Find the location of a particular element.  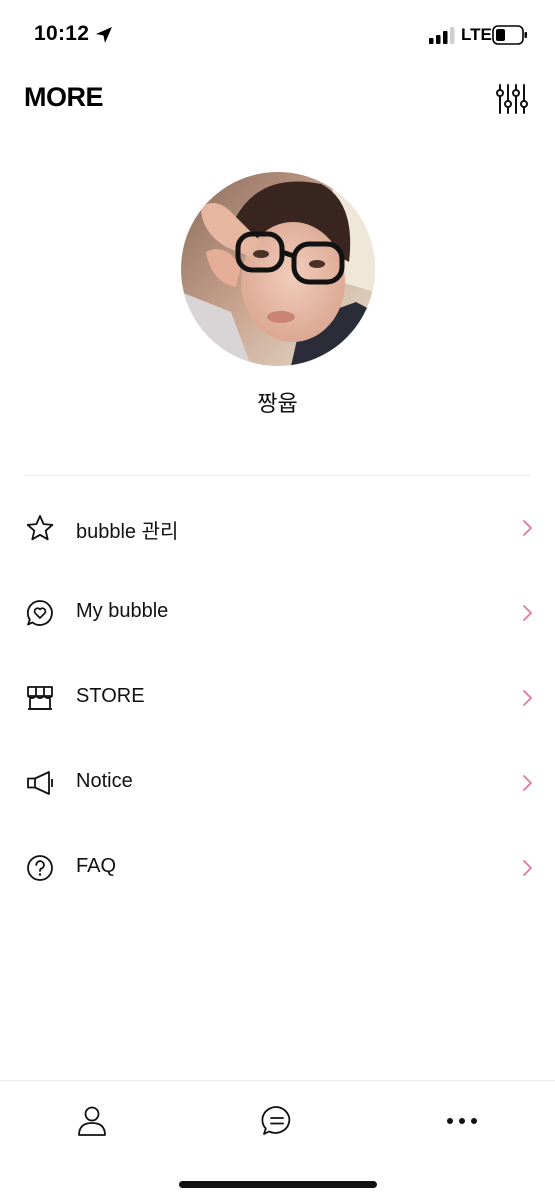

menu-item-faq: FAQ is located at coordinates (277, 867).